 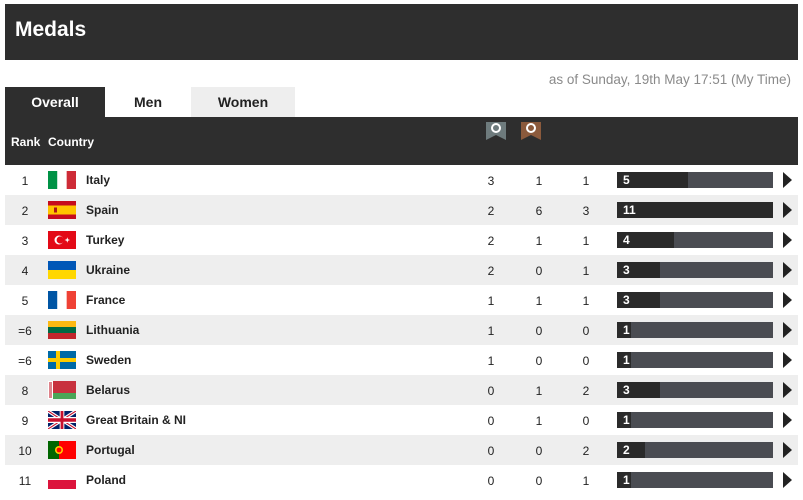 What do you see at coordinates (669, 79) in the screenshot?
I see `last-updated-timestamp: as of Sunday, 19th May 17:51 (My Time)` at bounding box center [669, 79].